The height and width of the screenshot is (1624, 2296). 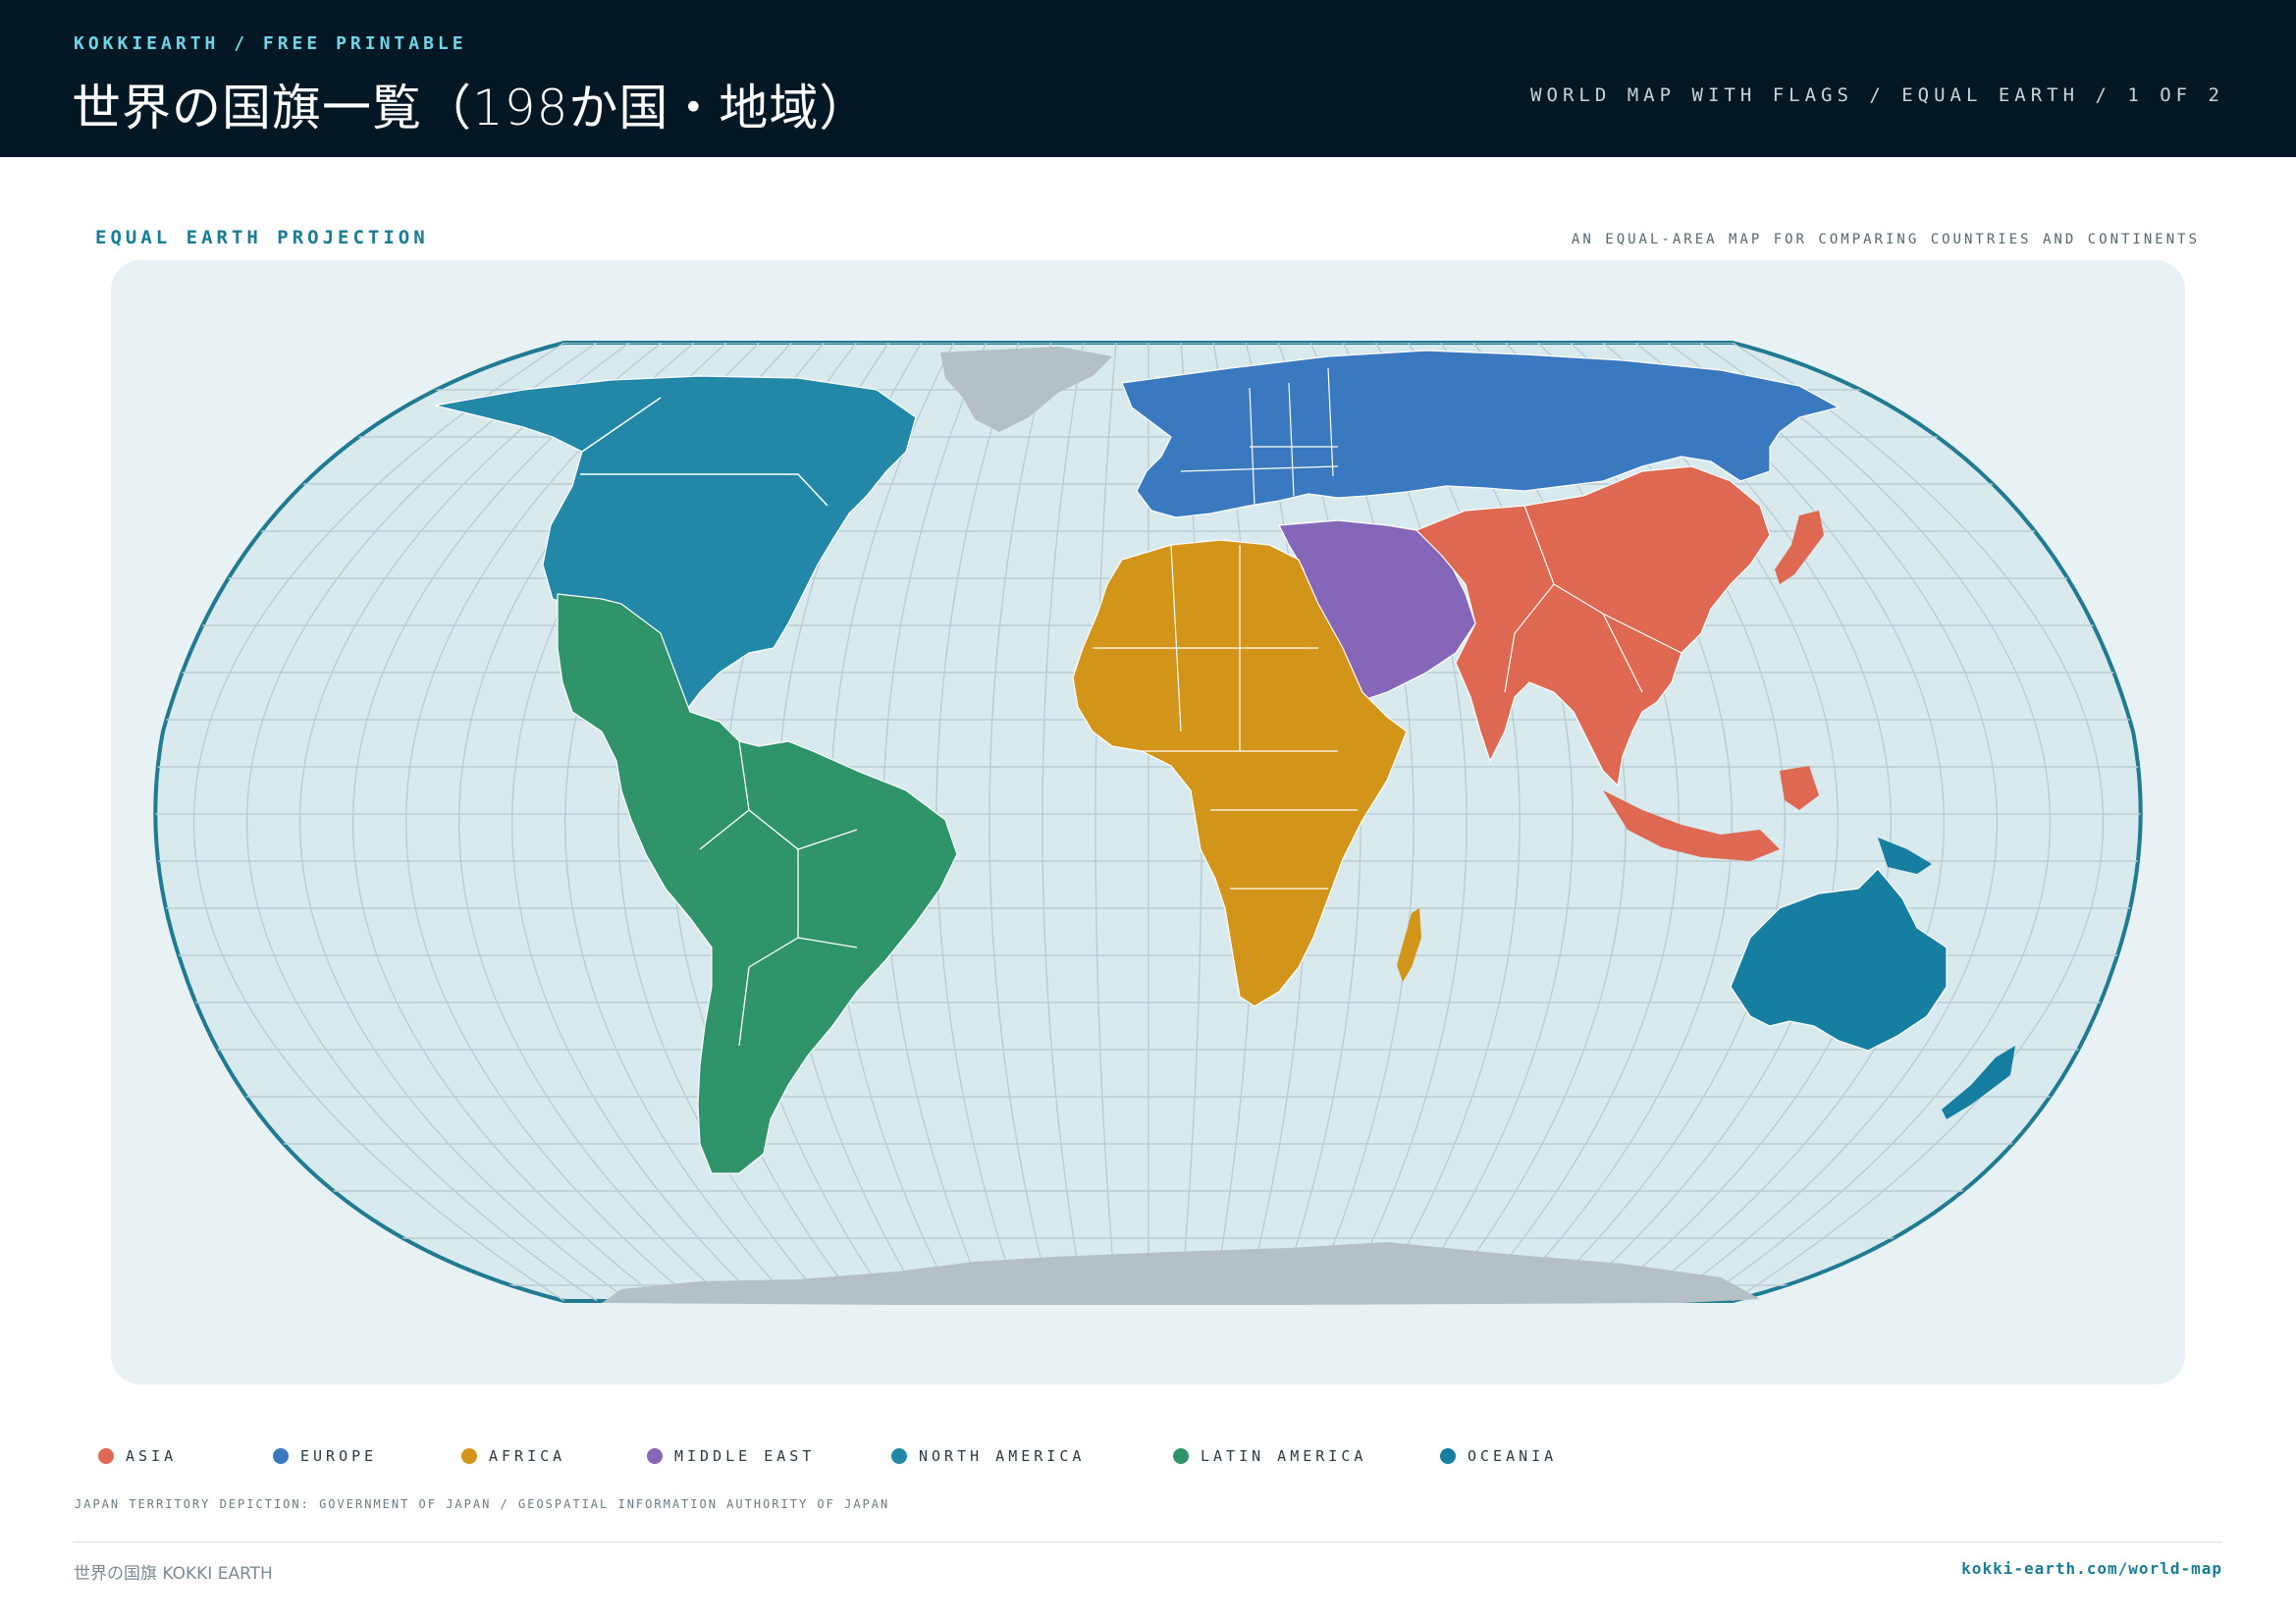 I want to click on legend-item-latin-america: LATIN AMERICA, so click(x=1269, y=1456).